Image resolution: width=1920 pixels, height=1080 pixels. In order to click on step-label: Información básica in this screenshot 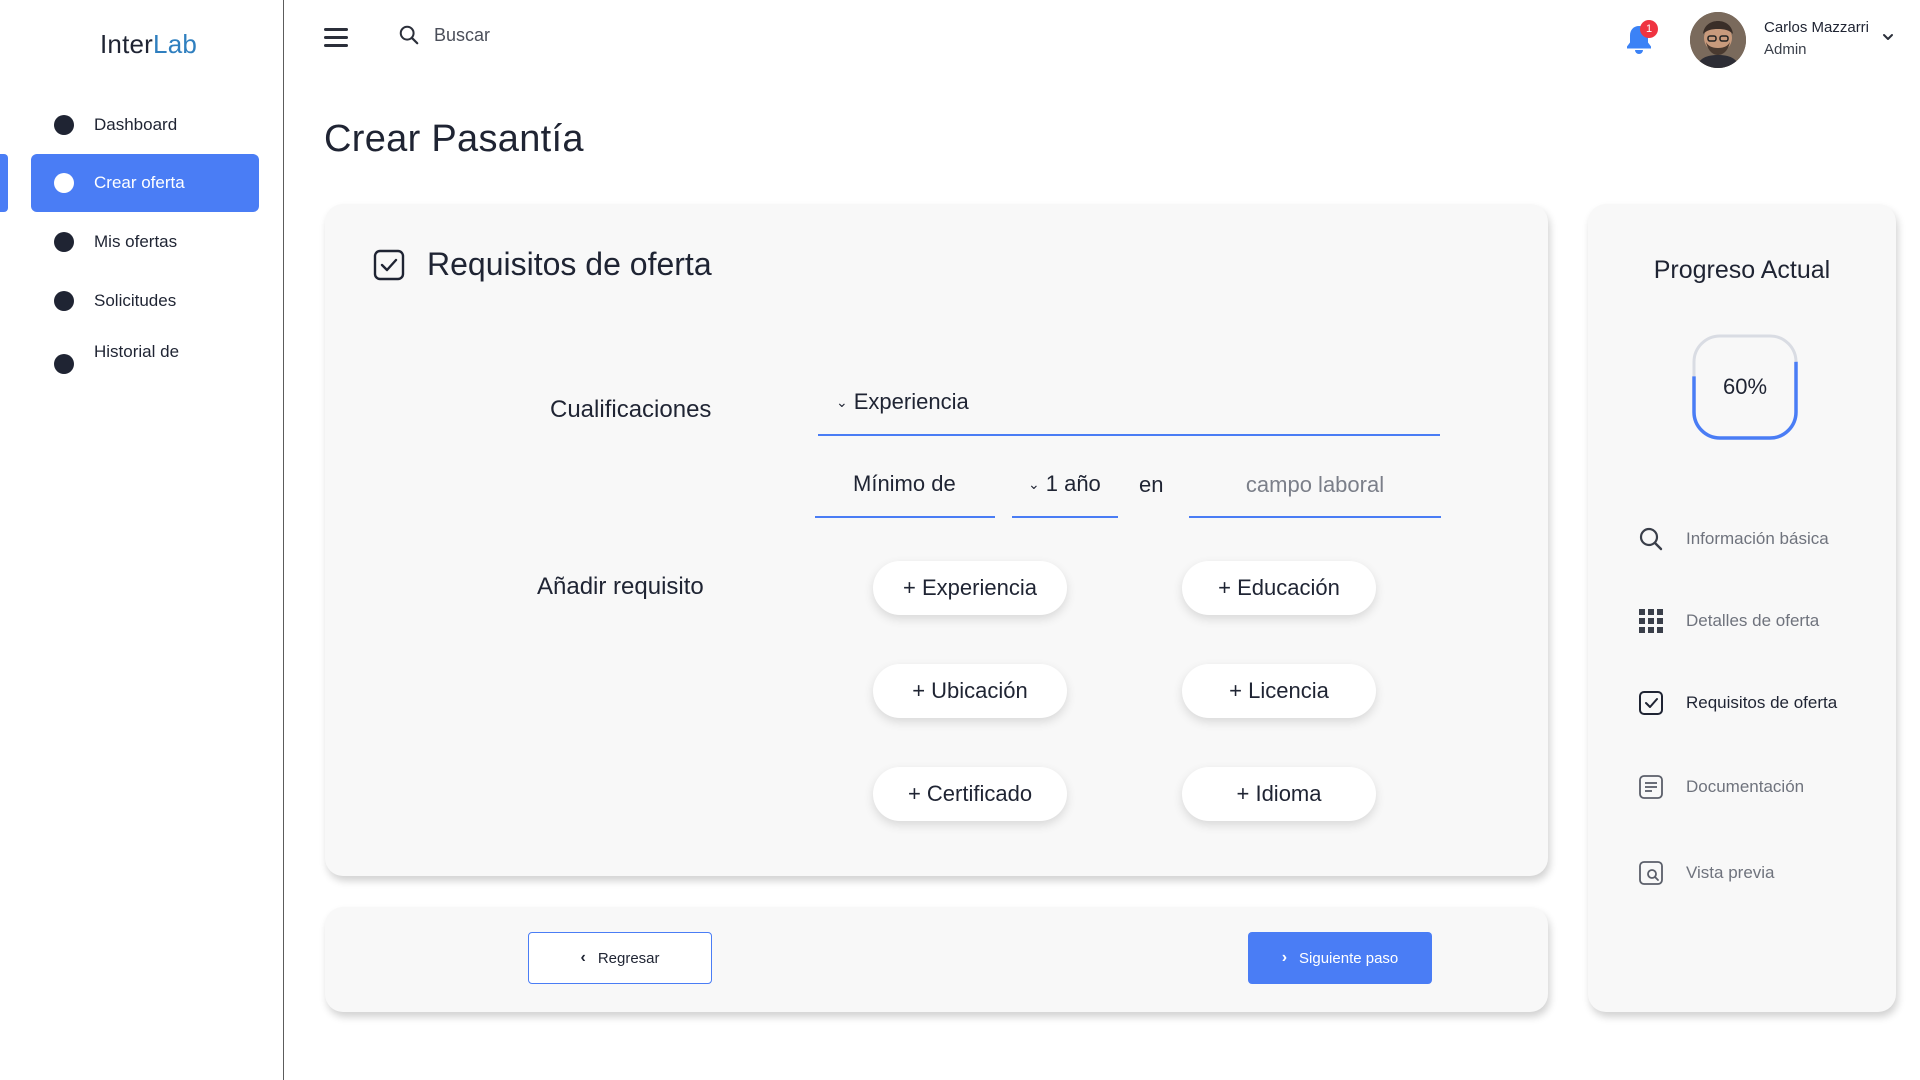, I will do `click(1757, 538)`.